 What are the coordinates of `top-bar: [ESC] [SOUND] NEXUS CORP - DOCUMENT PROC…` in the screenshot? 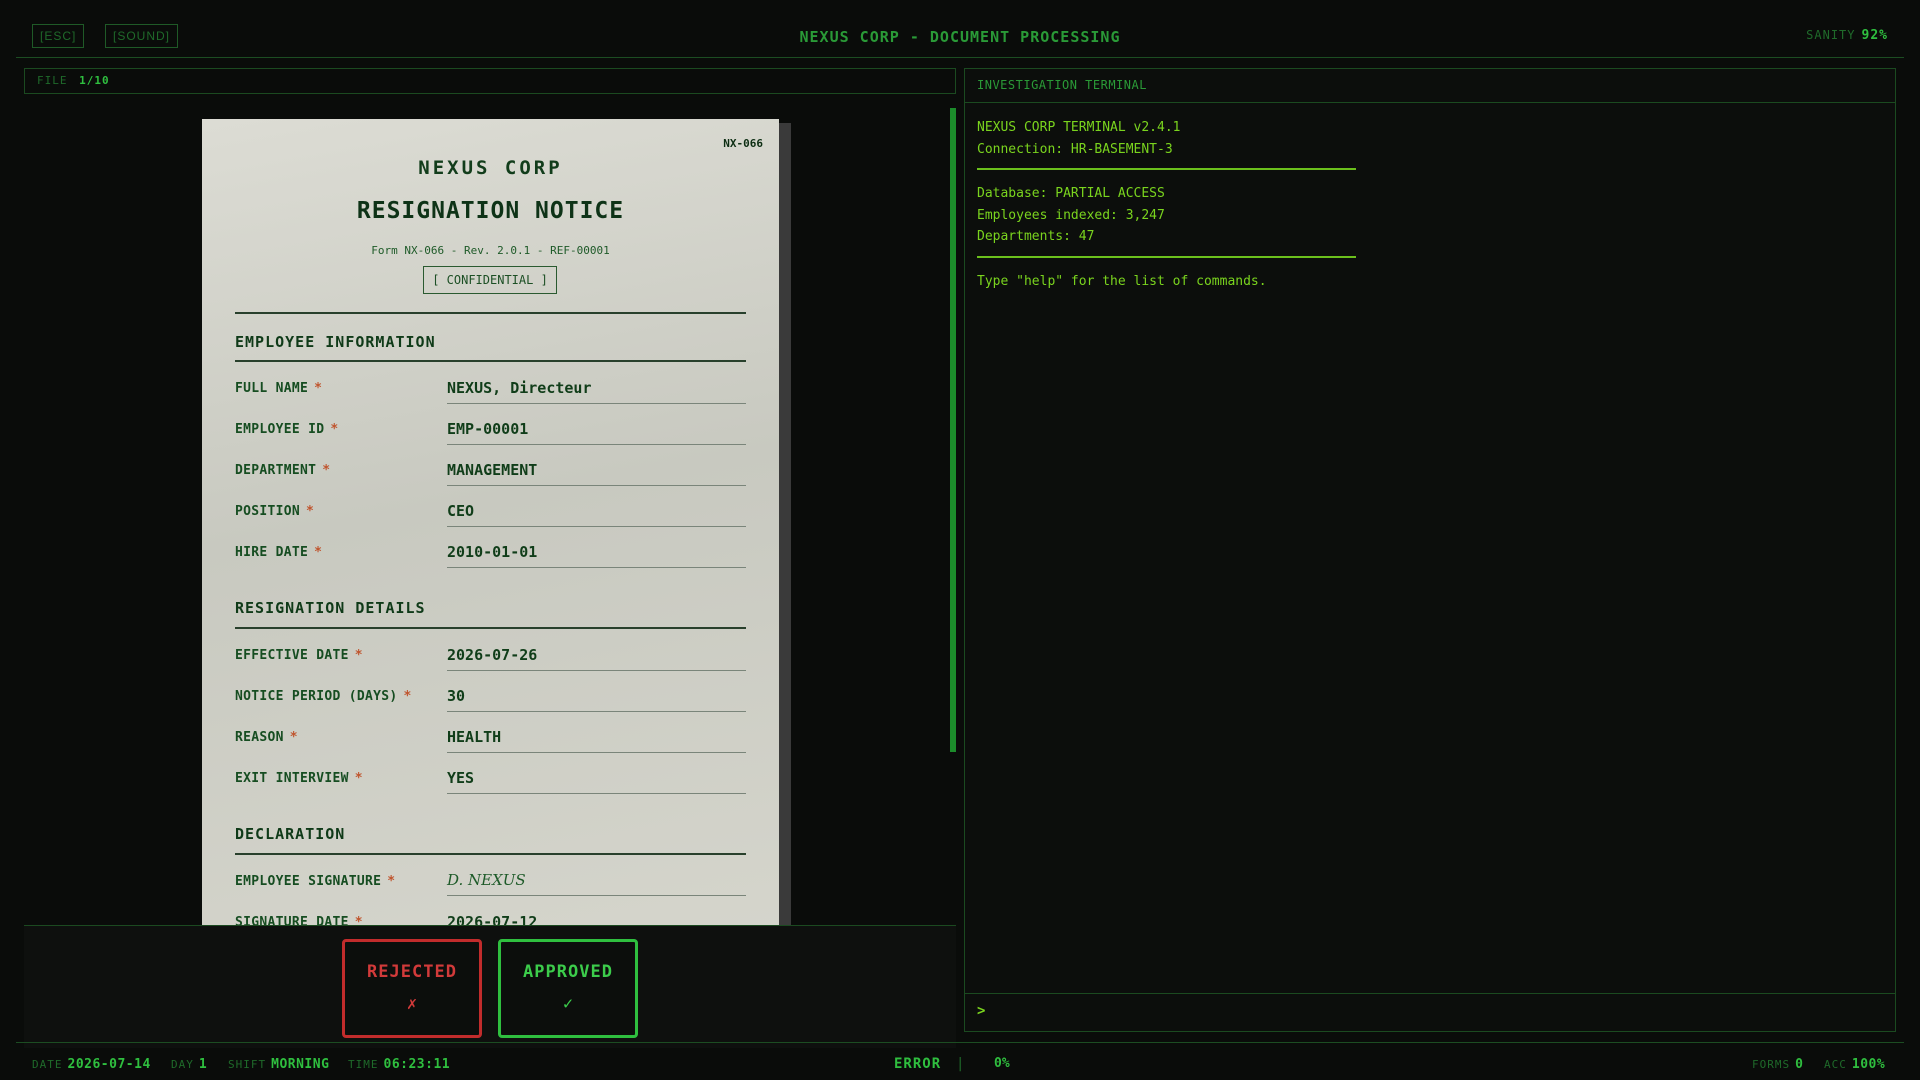 It's located at (960, 37).